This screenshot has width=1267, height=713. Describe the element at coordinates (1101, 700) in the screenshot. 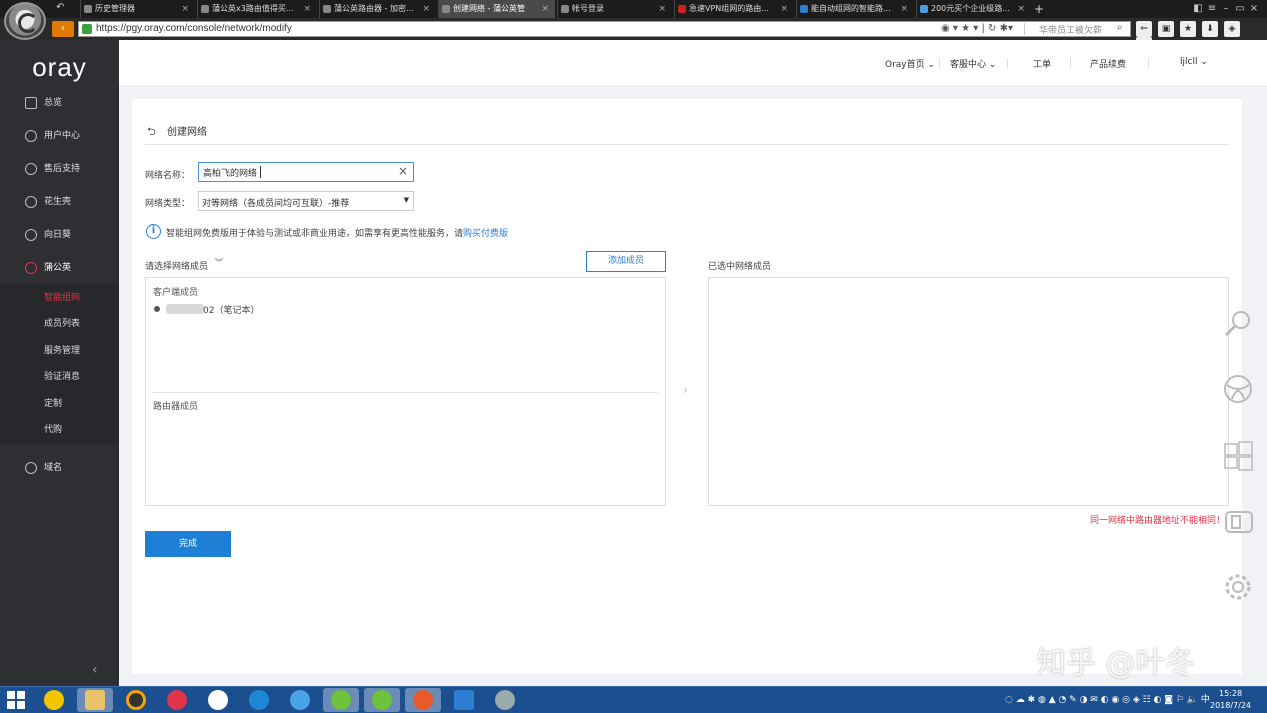

I see `tray-icons: ◌ ☁ ✱ ◍ ▲ ◔ ✎ ◑ ✉ ◐ ◉ ◎ ◈ ☷ ◐ ◙ ⚐ 🔈` at that location.